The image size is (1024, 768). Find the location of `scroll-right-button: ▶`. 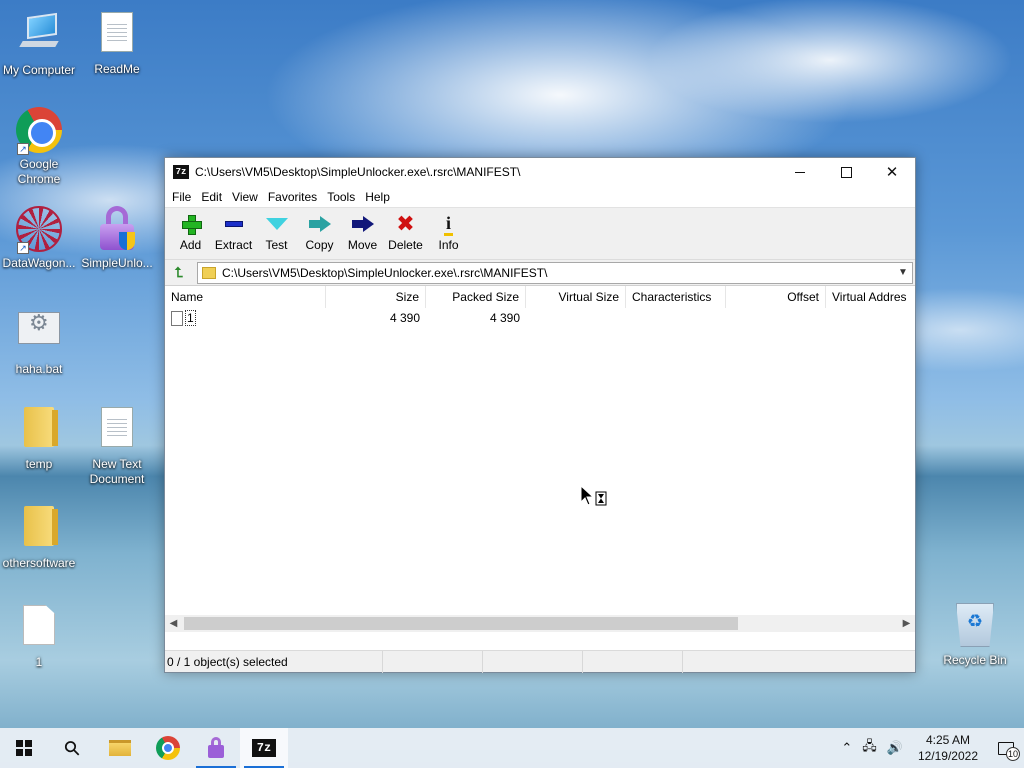

scroll-right-button: ▶ is located at coordinates (906, 623).